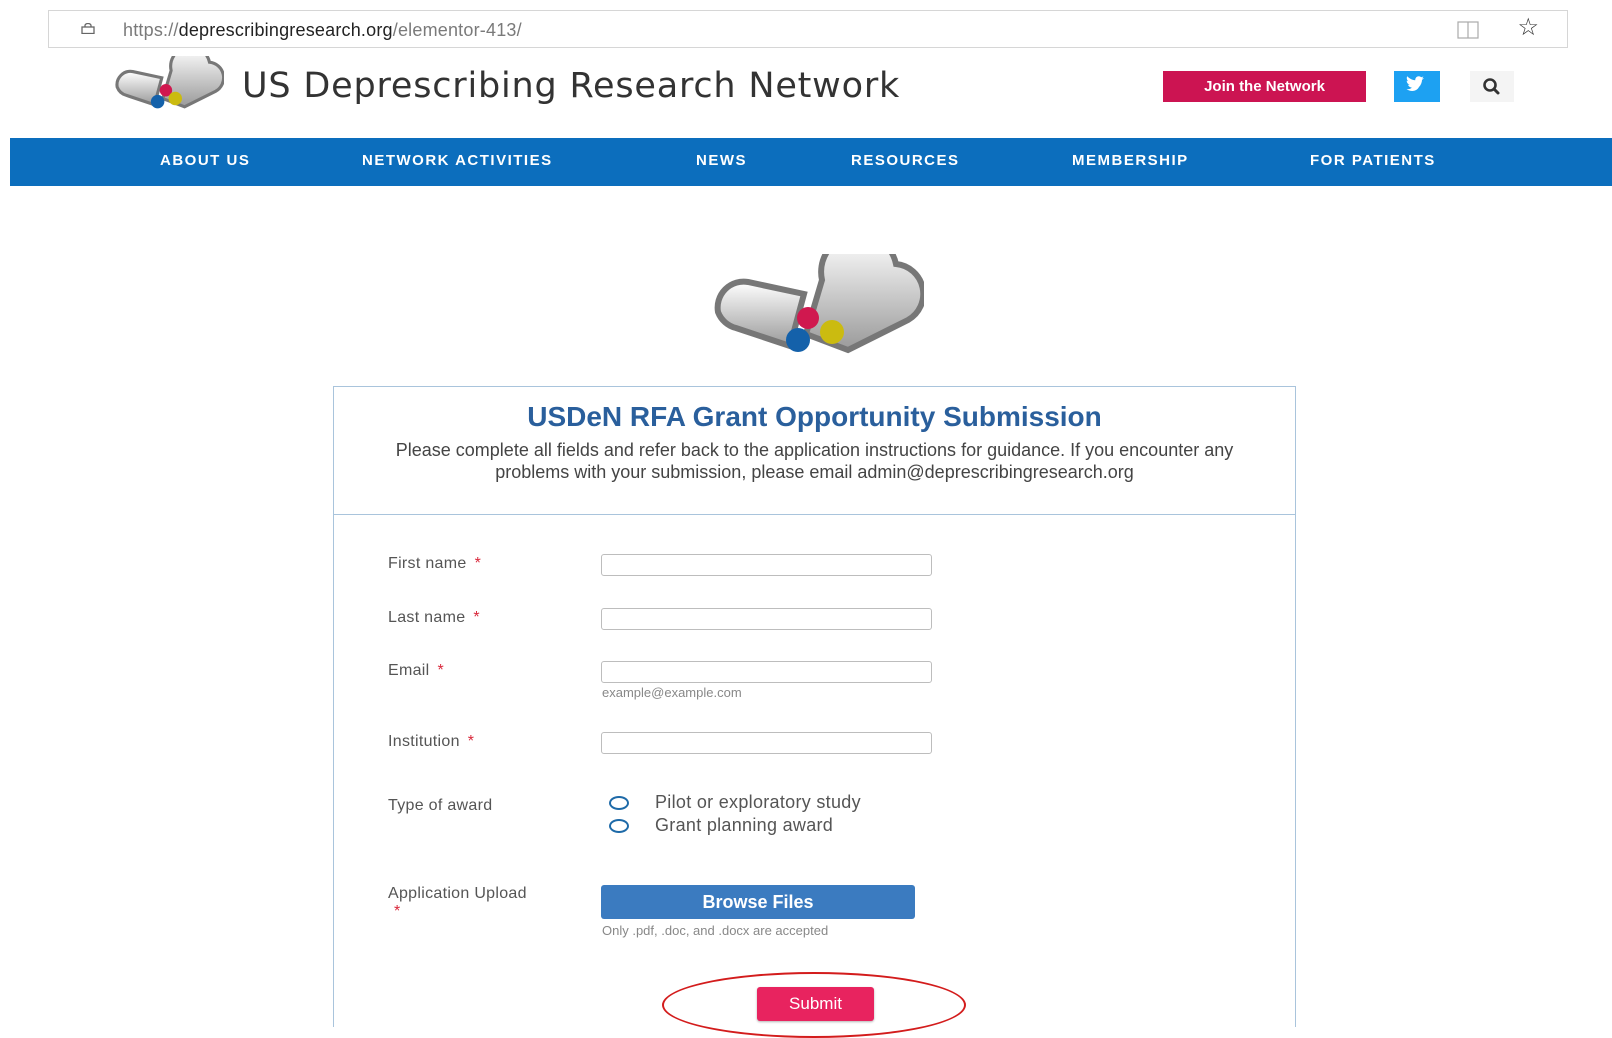 The width and height of the screenshot is (1612, 1038). I want to click on highlight-ellipse, so click(814, 1005).